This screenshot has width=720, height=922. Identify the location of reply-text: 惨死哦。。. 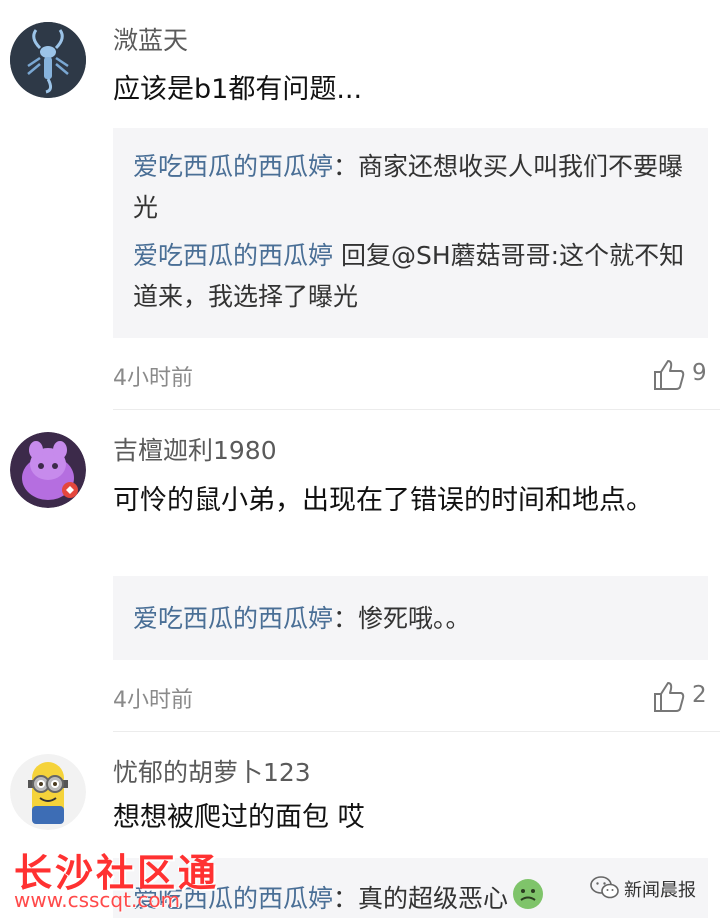
(414, 618).